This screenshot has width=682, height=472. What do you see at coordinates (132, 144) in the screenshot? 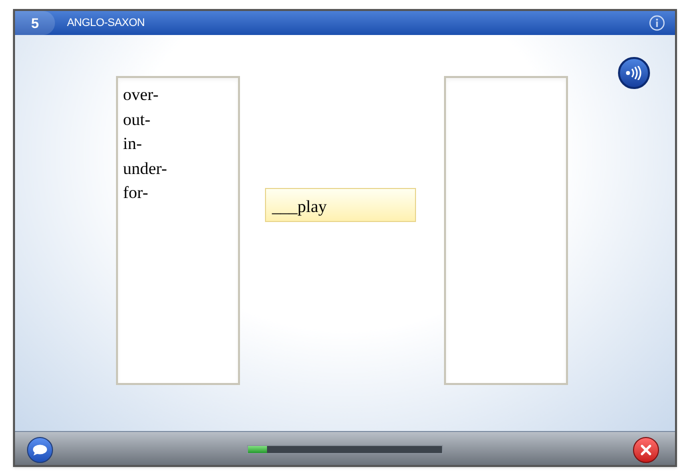
I see `word-item: in-` at bounding box center [132, 144].